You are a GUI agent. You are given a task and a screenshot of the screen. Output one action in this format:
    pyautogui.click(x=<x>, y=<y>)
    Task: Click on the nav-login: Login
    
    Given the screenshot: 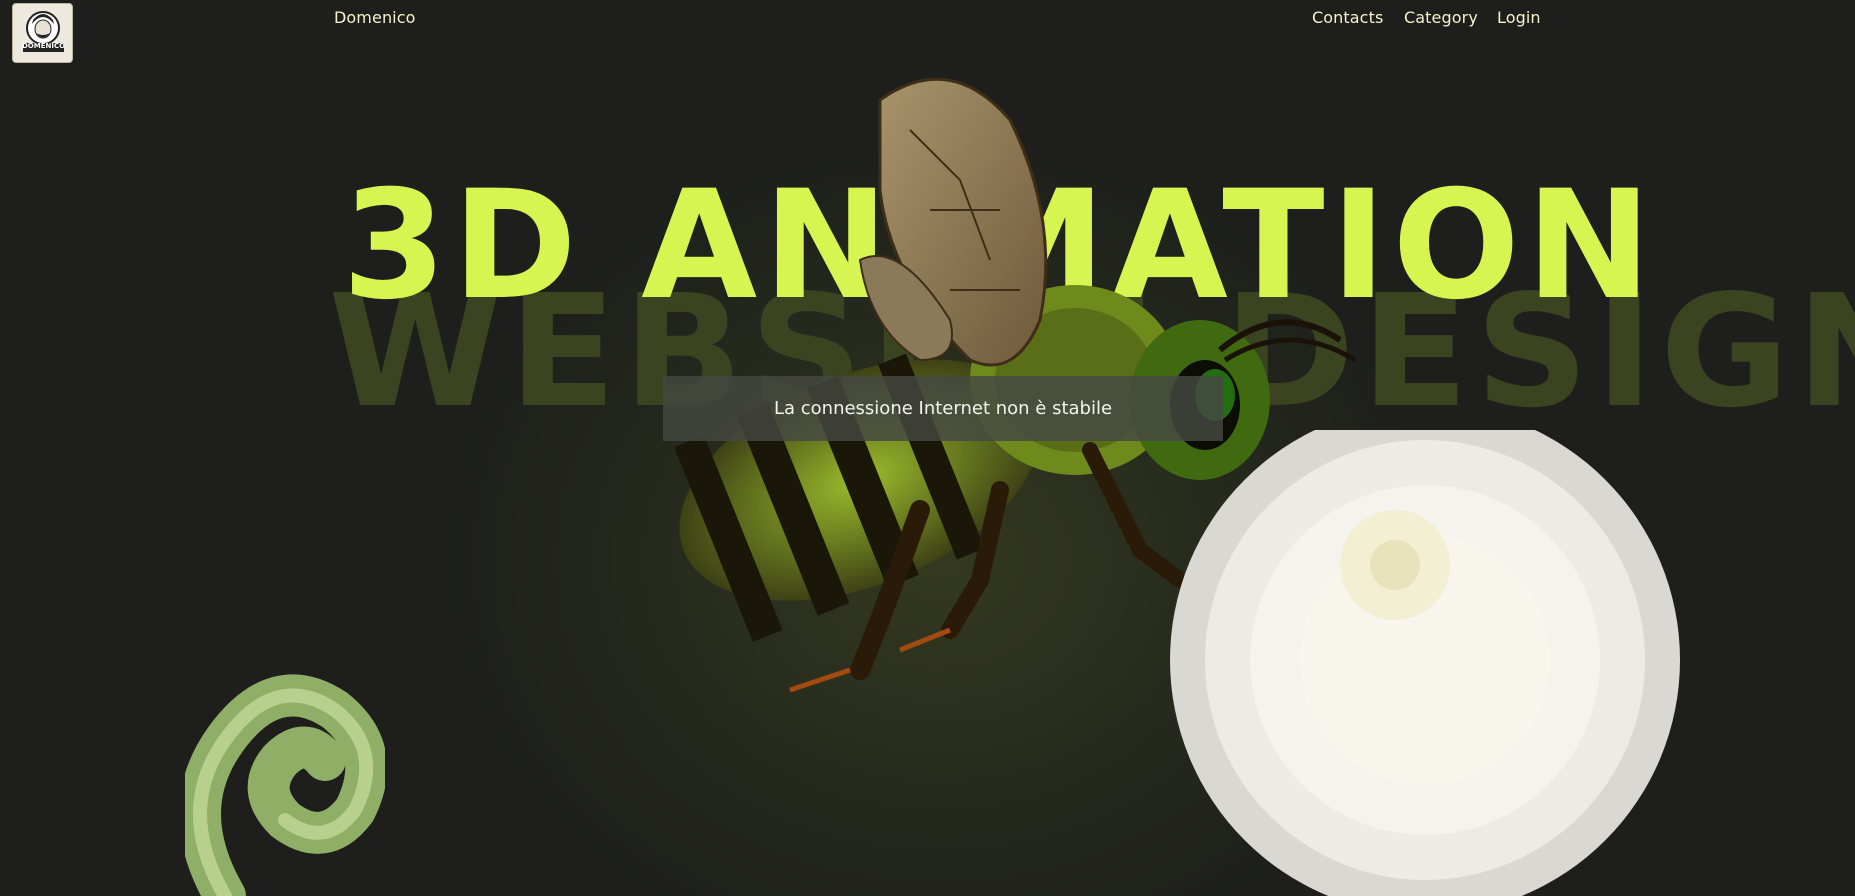 What is the action you would take?
    pyautogui.click(x=1519, y=17)
    